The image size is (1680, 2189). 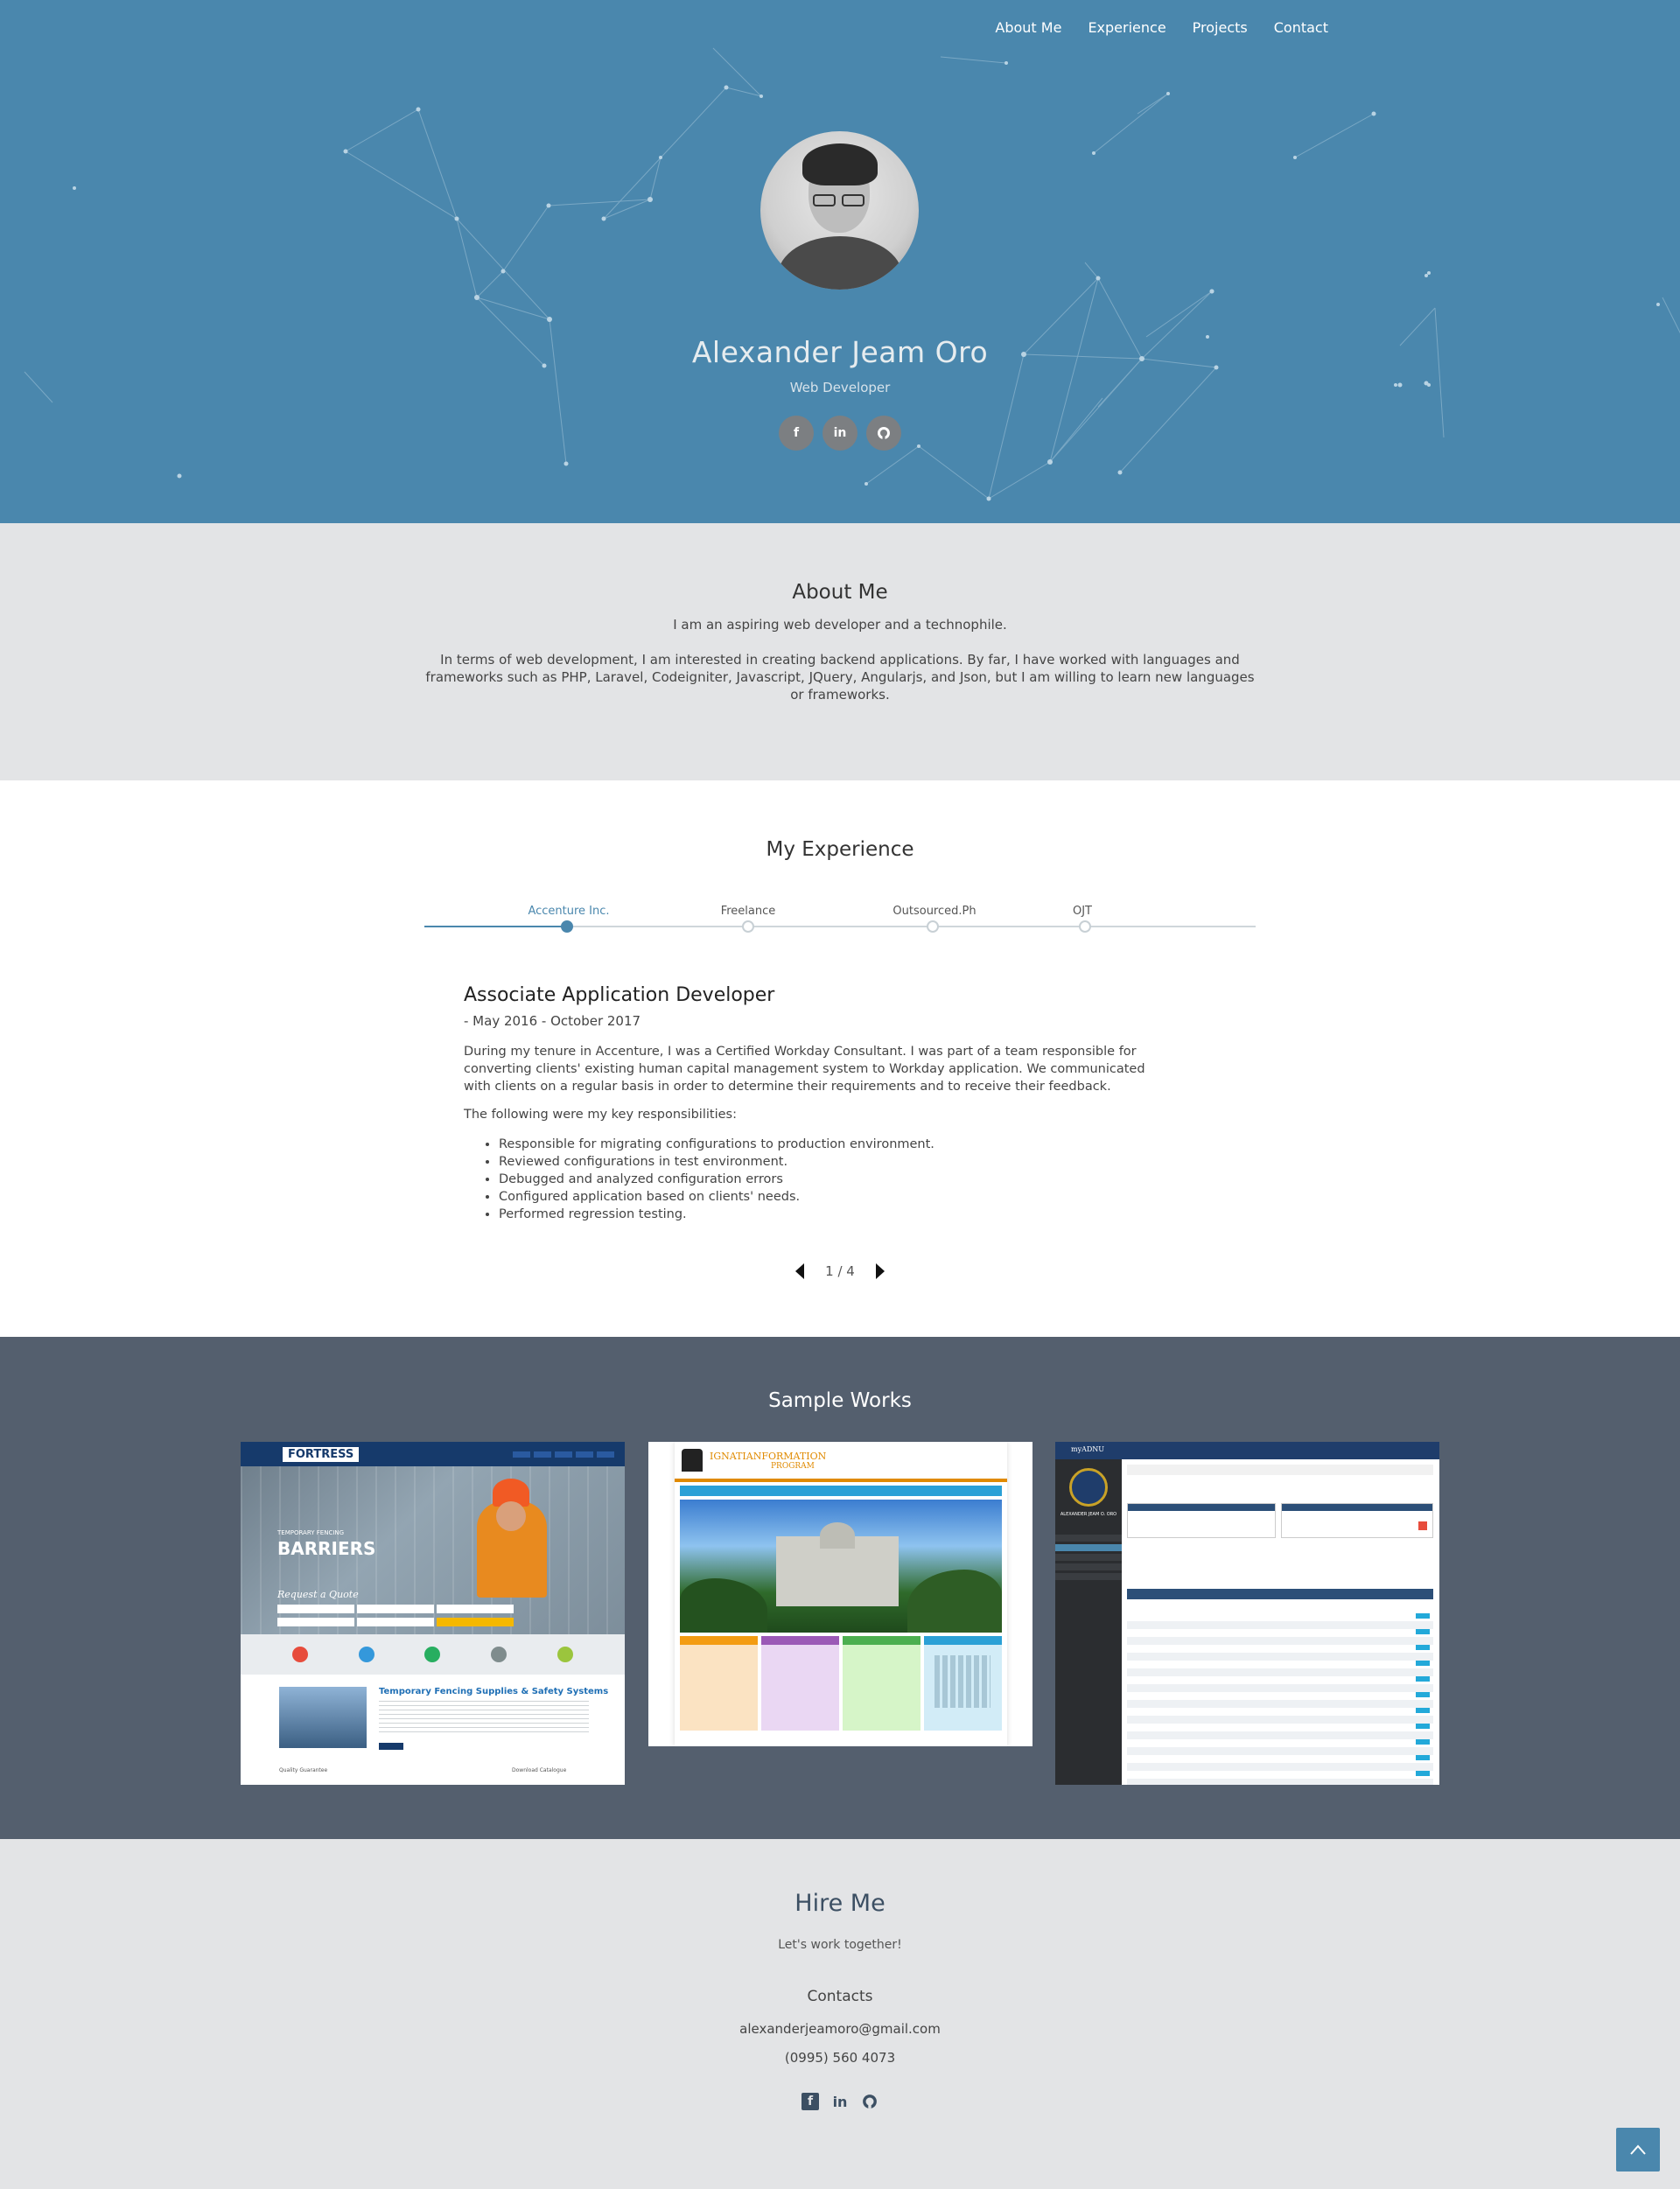 I want to click on next-arrow-icon, so click(x=880, y=1271).